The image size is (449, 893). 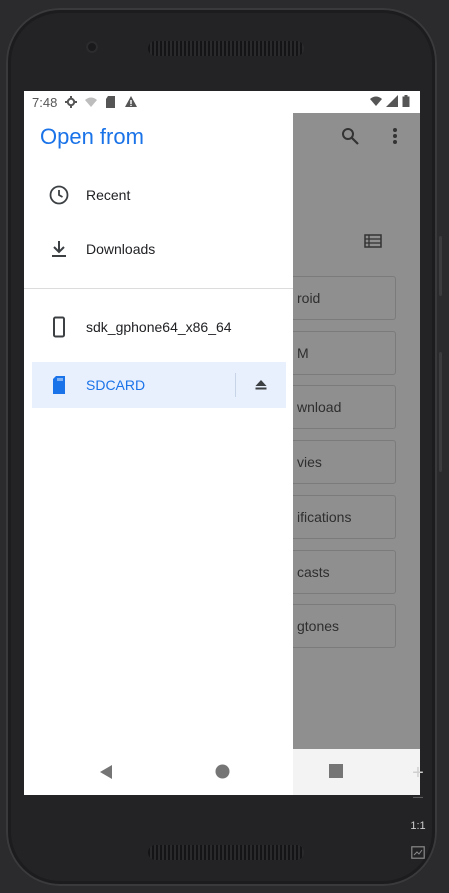 I want to click on wifi-off-icon, so click(x=91, y=102).